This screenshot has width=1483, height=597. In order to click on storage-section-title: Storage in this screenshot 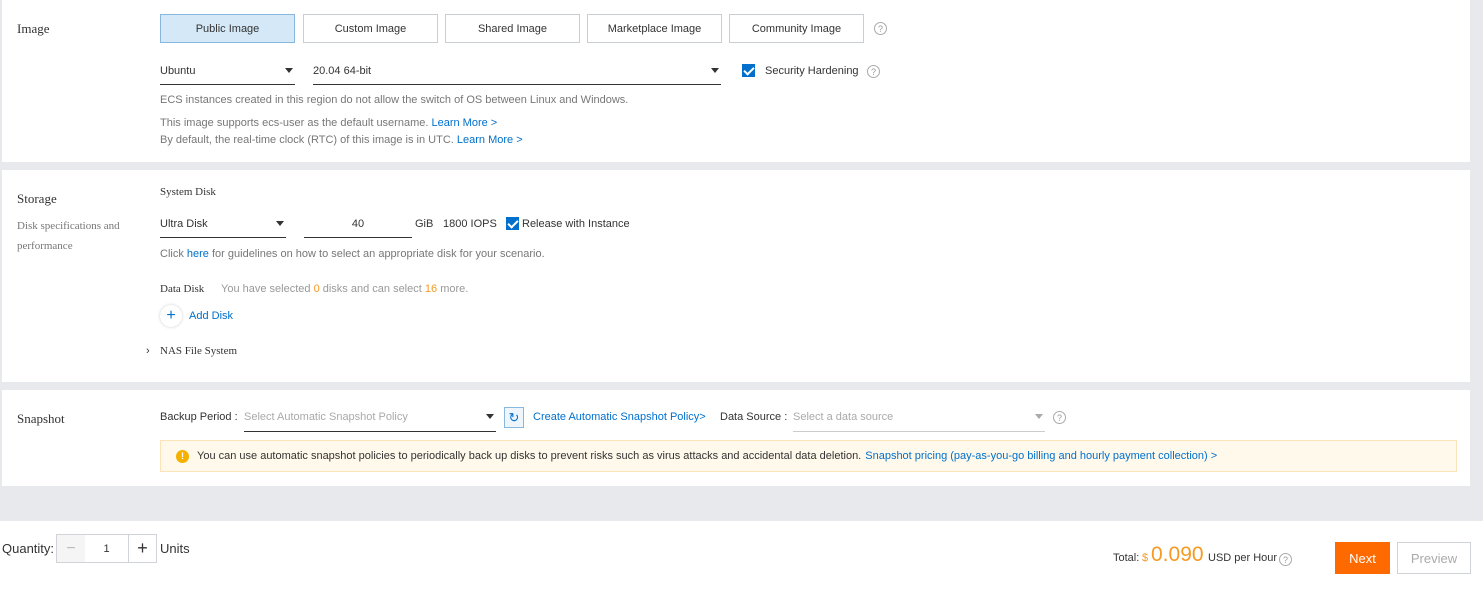, I will do `click(37, 198)`.